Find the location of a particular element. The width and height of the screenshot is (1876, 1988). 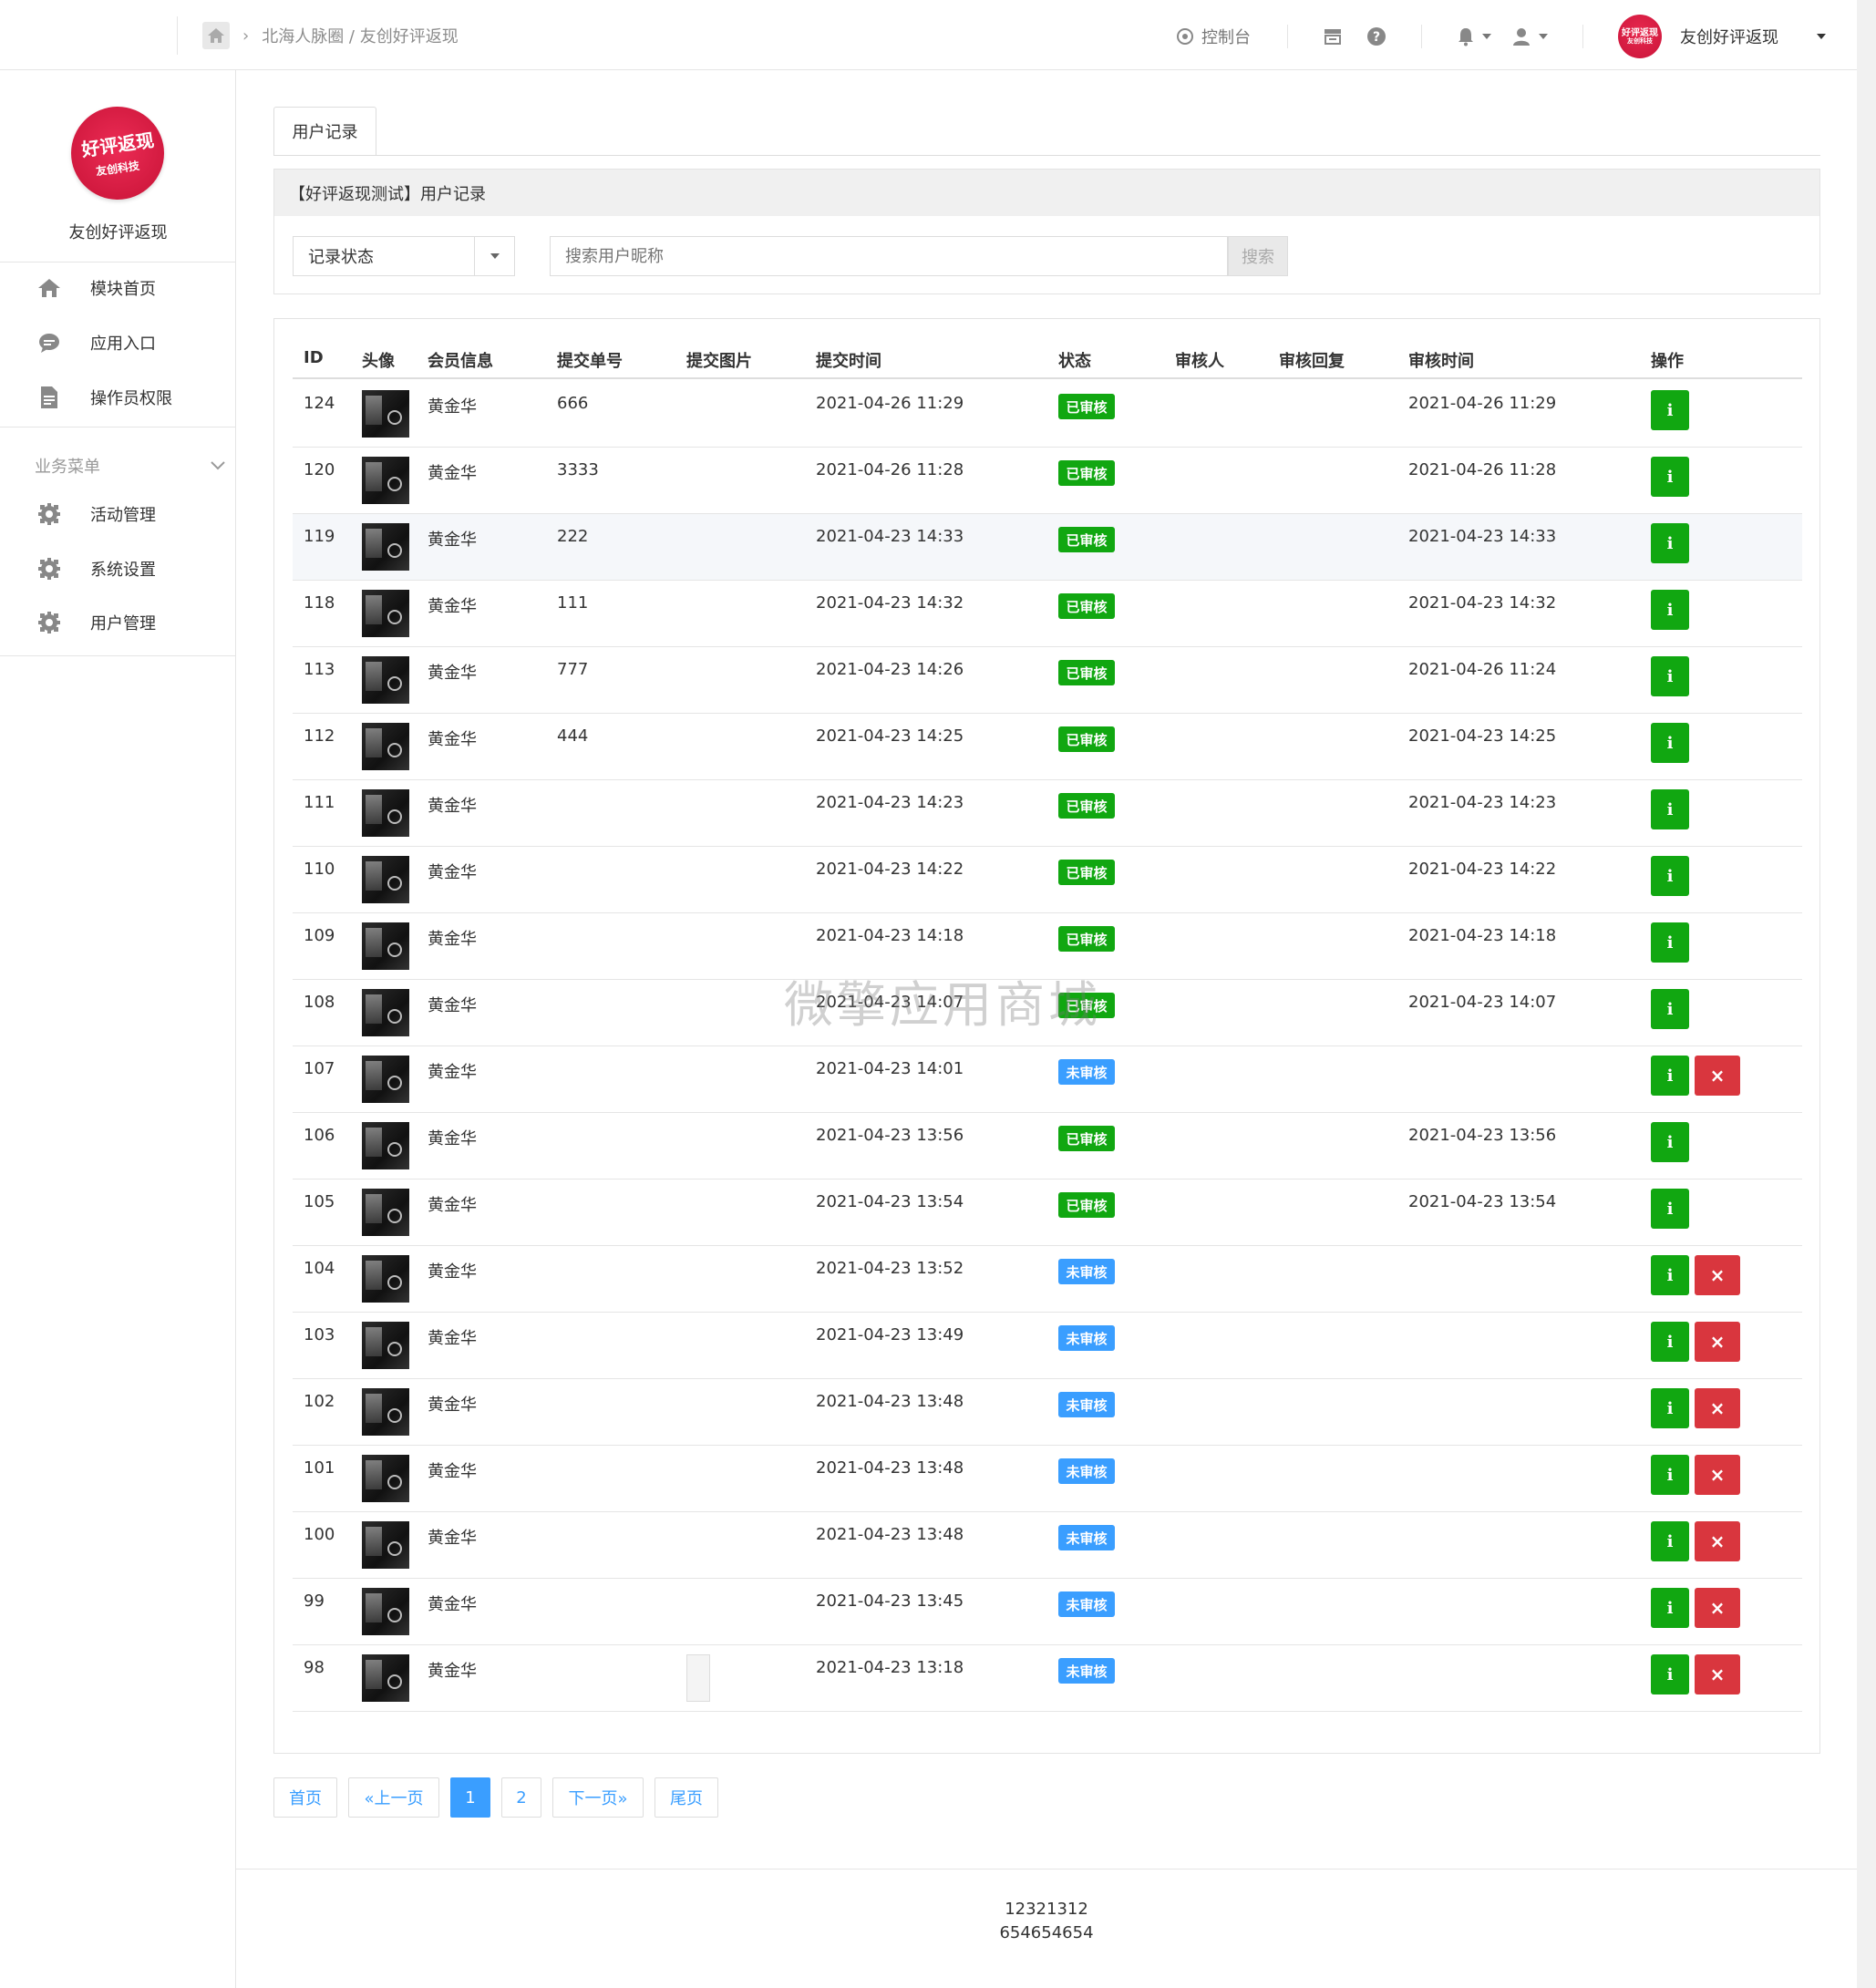

cell-id: 102 is located at coordinates (319, 1402).